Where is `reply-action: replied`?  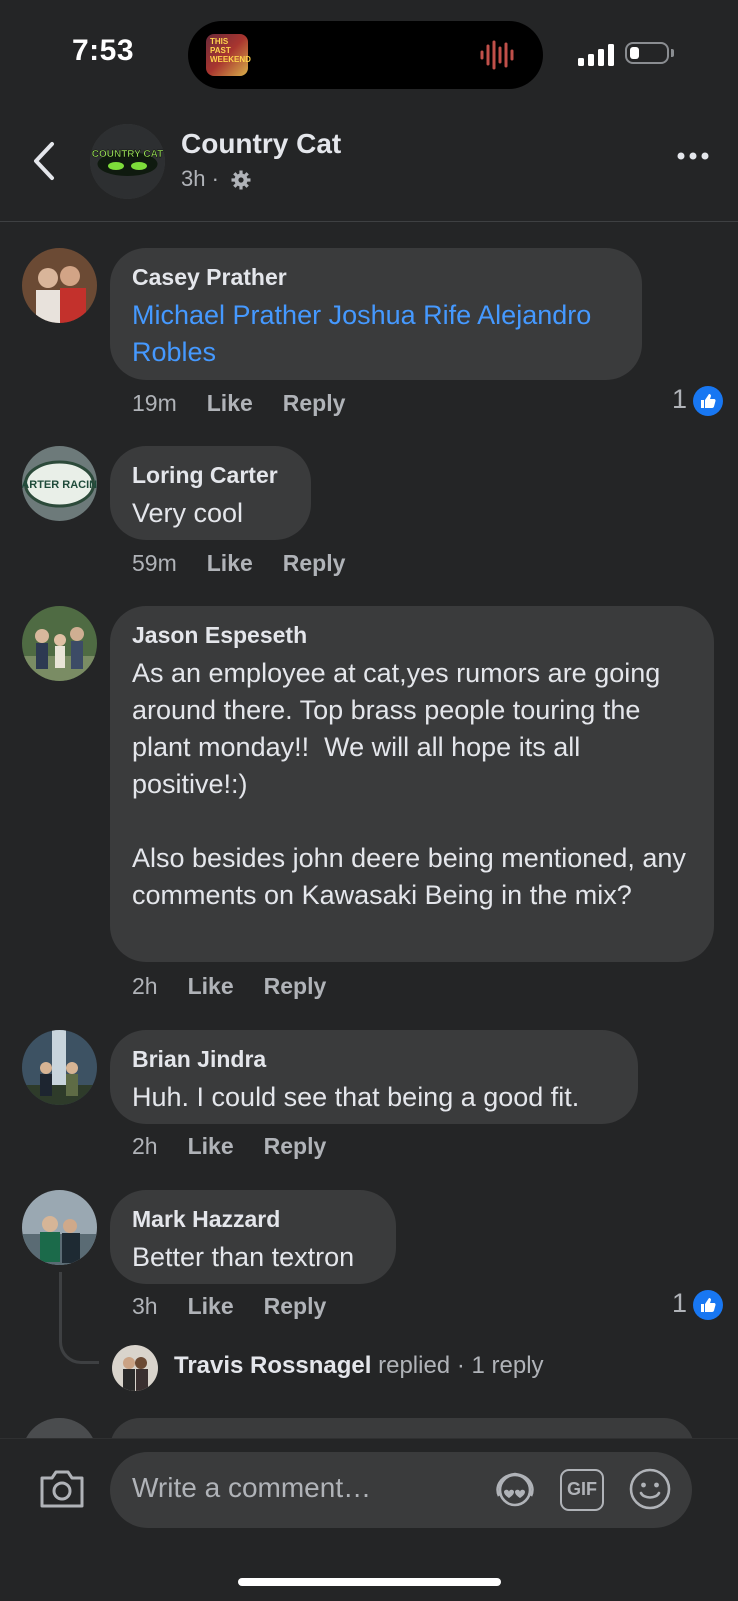 reply-action: replied is located at coordinates (414, 1365).